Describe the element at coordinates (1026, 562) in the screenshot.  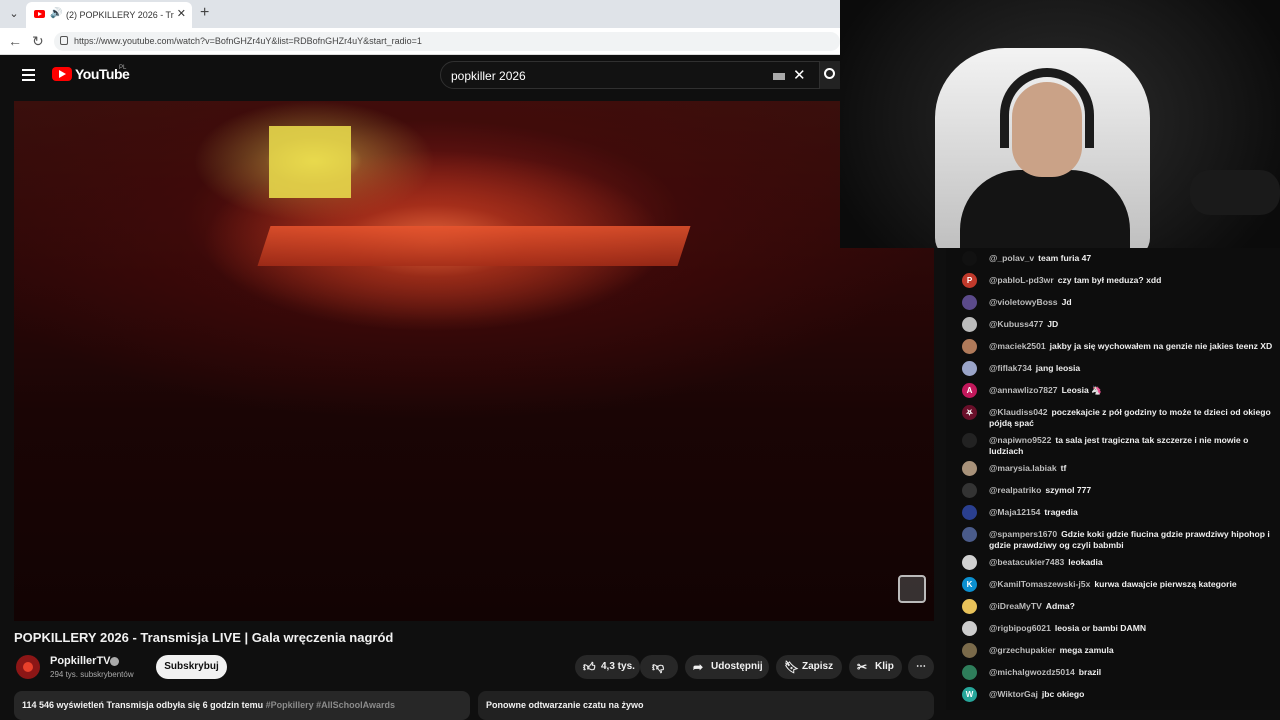
I see `chat-username: @beatacukier7483` at that location.